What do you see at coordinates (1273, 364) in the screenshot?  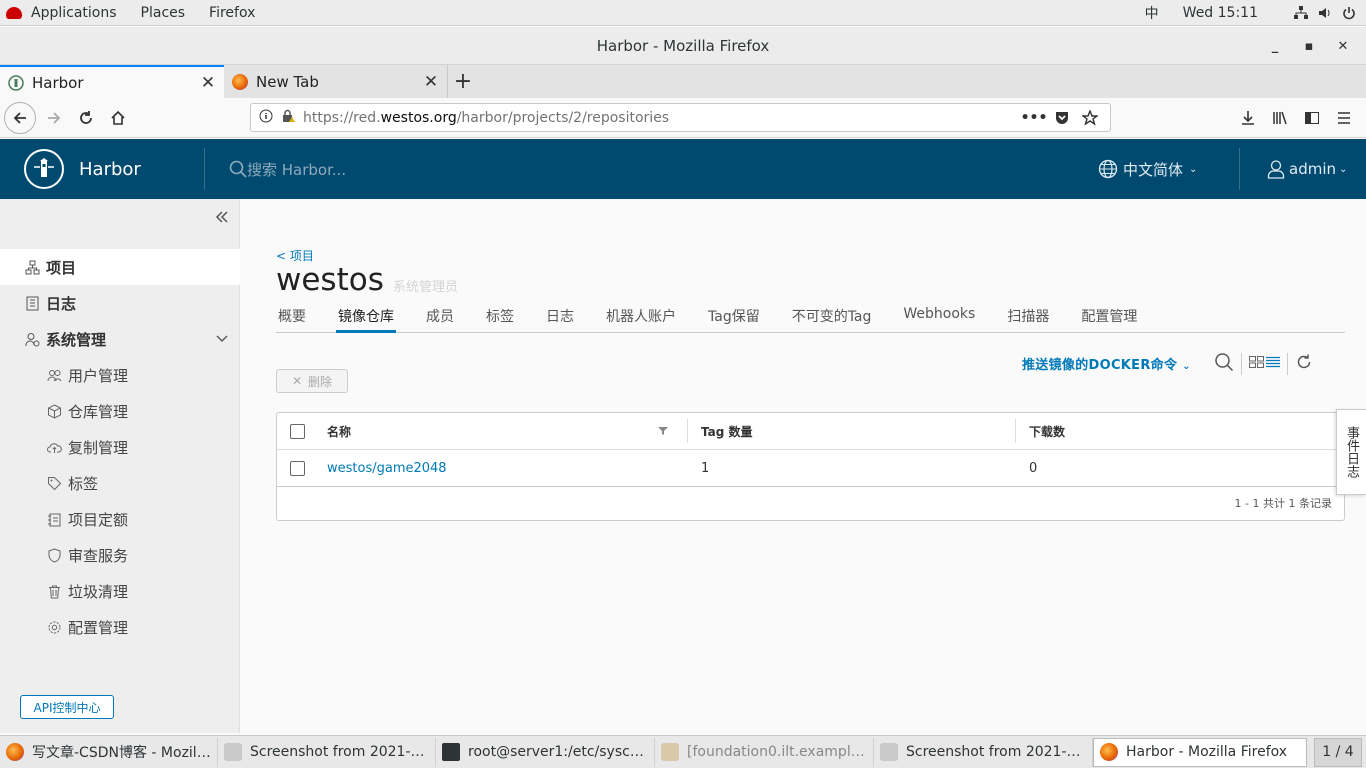 I see `list-view-icon` at bounding box center [1273, 364].